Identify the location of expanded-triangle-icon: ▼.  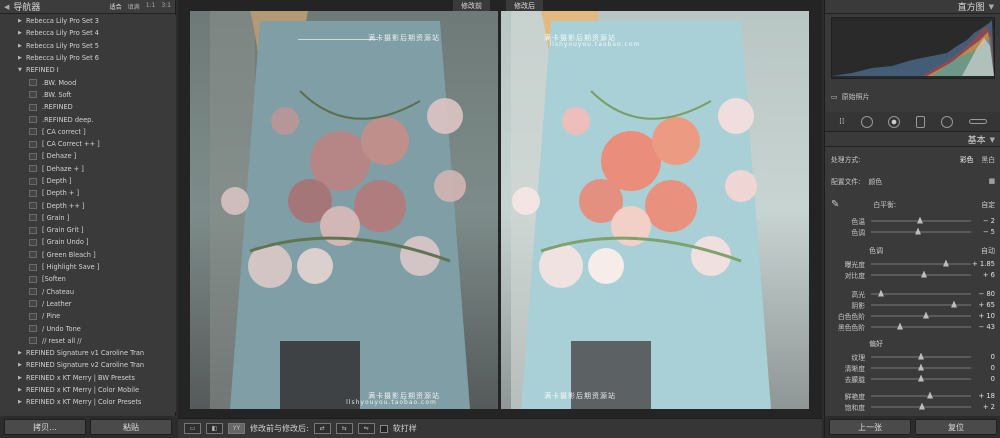
(22, 70).